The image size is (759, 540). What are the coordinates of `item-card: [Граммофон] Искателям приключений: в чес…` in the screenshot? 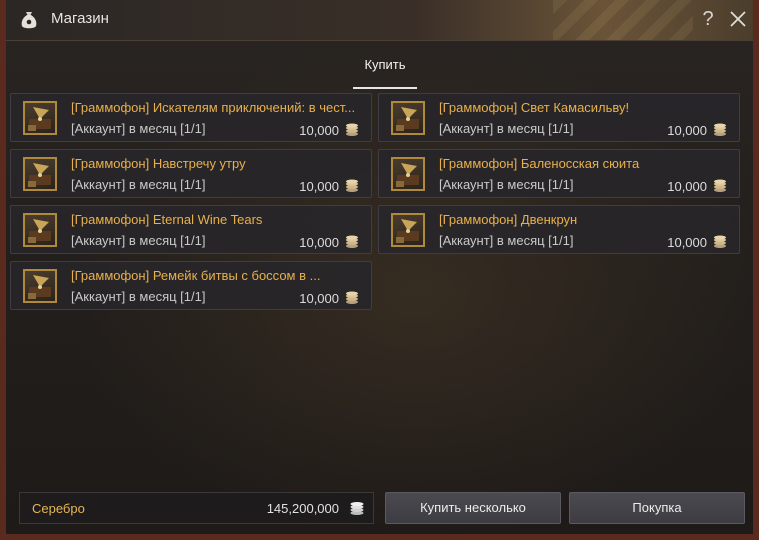 It's located at (191, 117).